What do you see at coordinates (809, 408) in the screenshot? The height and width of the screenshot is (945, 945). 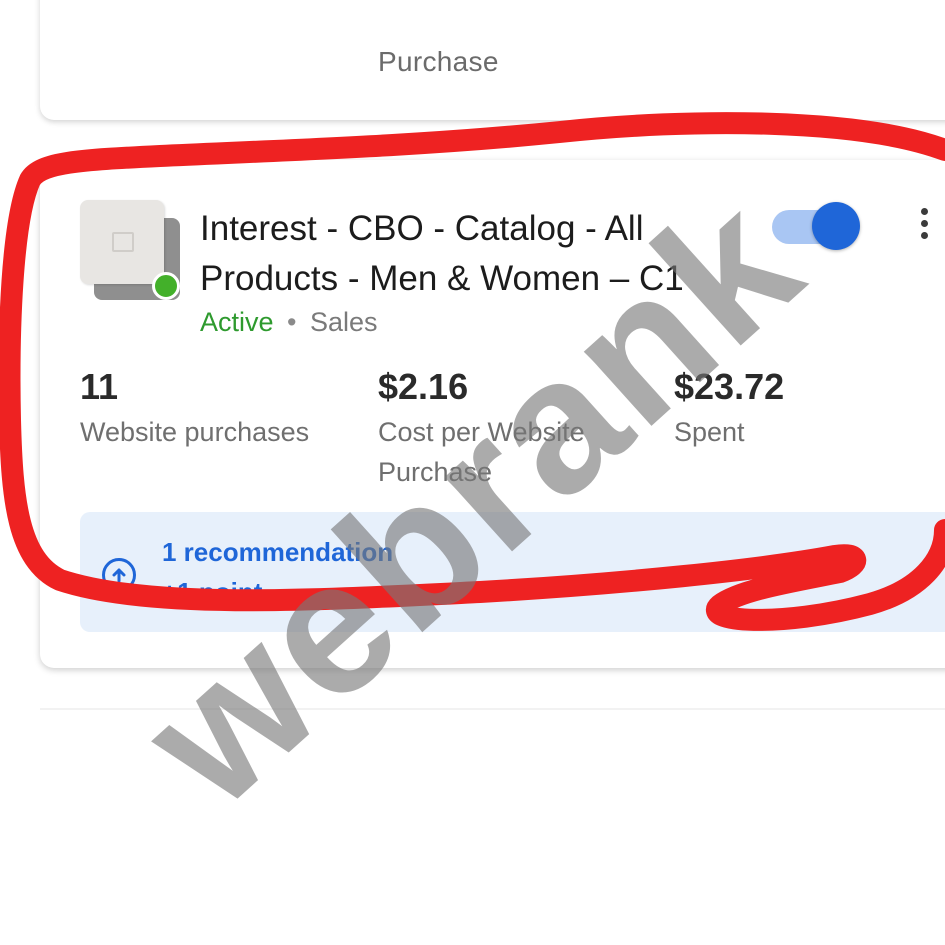 I see `metric-spent: $23.72 Spent` at bounding box center [809, 408].